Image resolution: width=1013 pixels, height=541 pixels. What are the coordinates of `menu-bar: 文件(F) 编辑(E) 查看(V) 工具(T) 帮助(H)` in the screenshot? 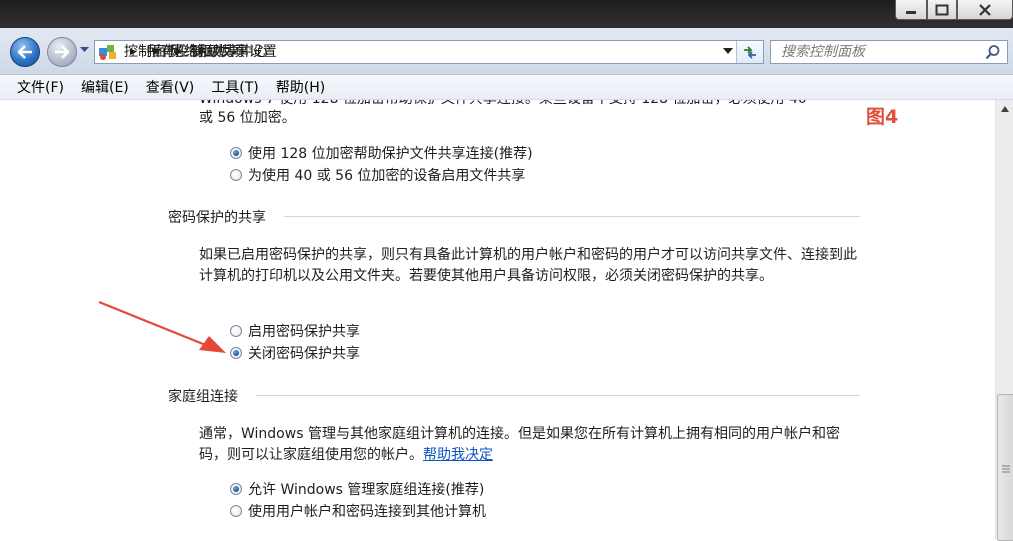 It's located at (506, 87).